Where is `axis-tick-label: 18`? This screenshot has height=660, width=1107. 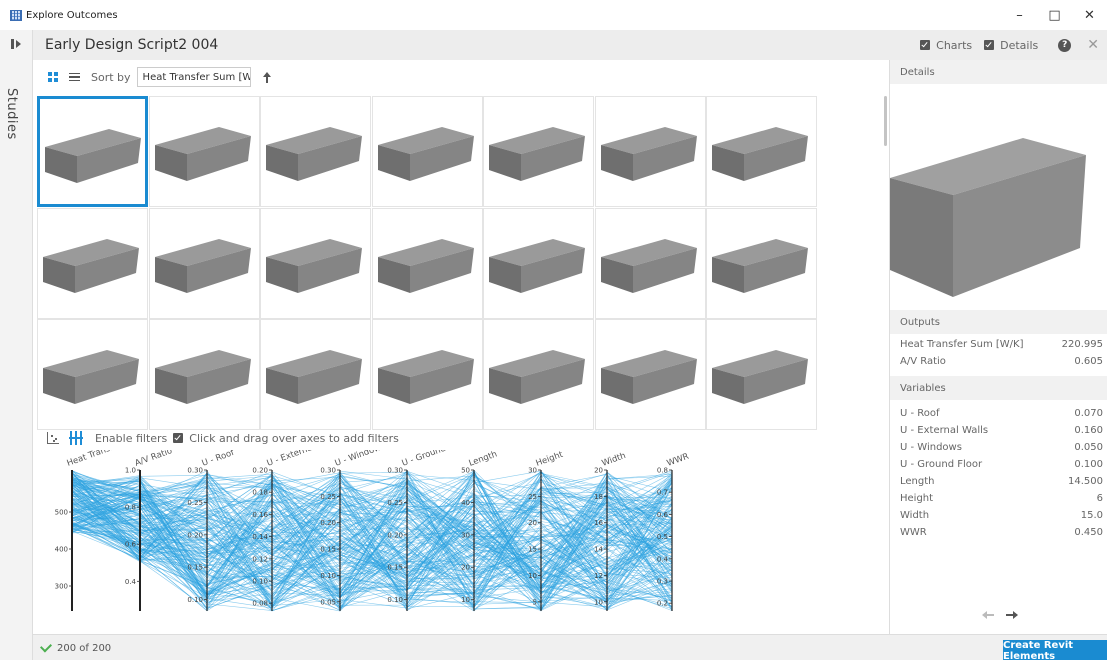
axis-tick-label: 18 is located at coordinates (598, 497).